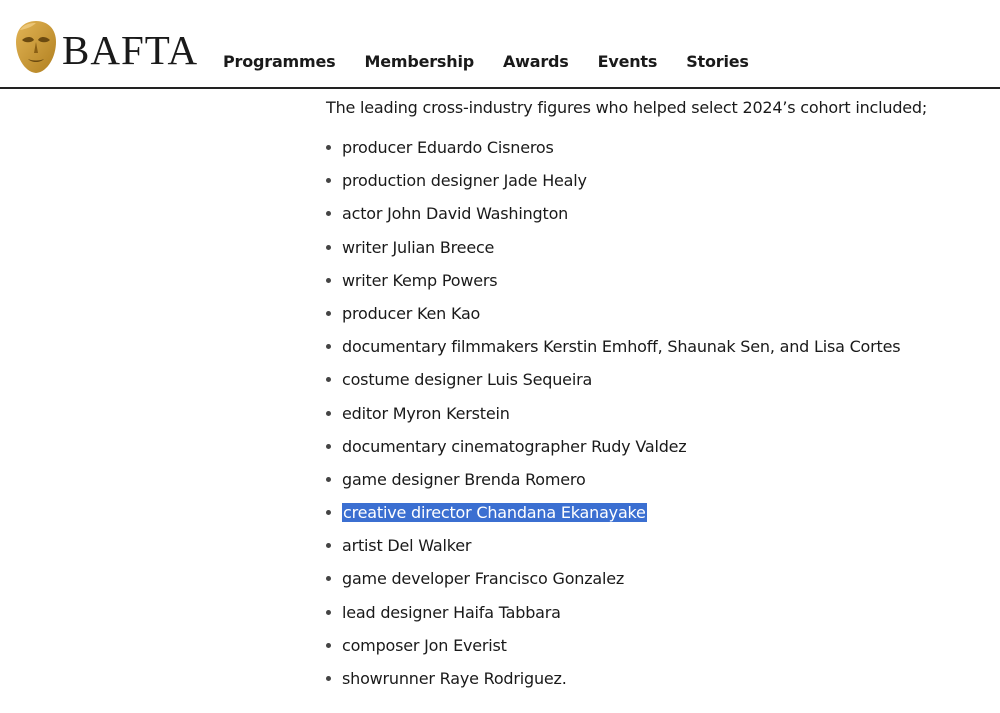 The height and width of the screenshot is (713, 1000). Describe the element at coordinates (717, 61) in the screenshot. I see `nav-stories: Stories` at that location.